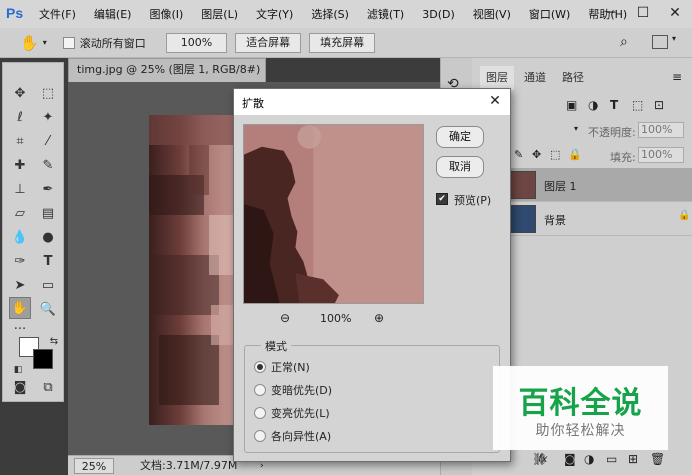  Describe the element at coordinates (342, 42) in the screenshot. I see `fill-screen-button: 填充屏幕` at that location.